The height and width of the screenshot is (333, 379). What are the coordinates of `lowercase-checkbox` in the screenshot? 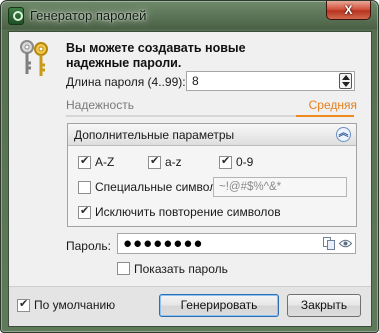 It's located at (154, 161).